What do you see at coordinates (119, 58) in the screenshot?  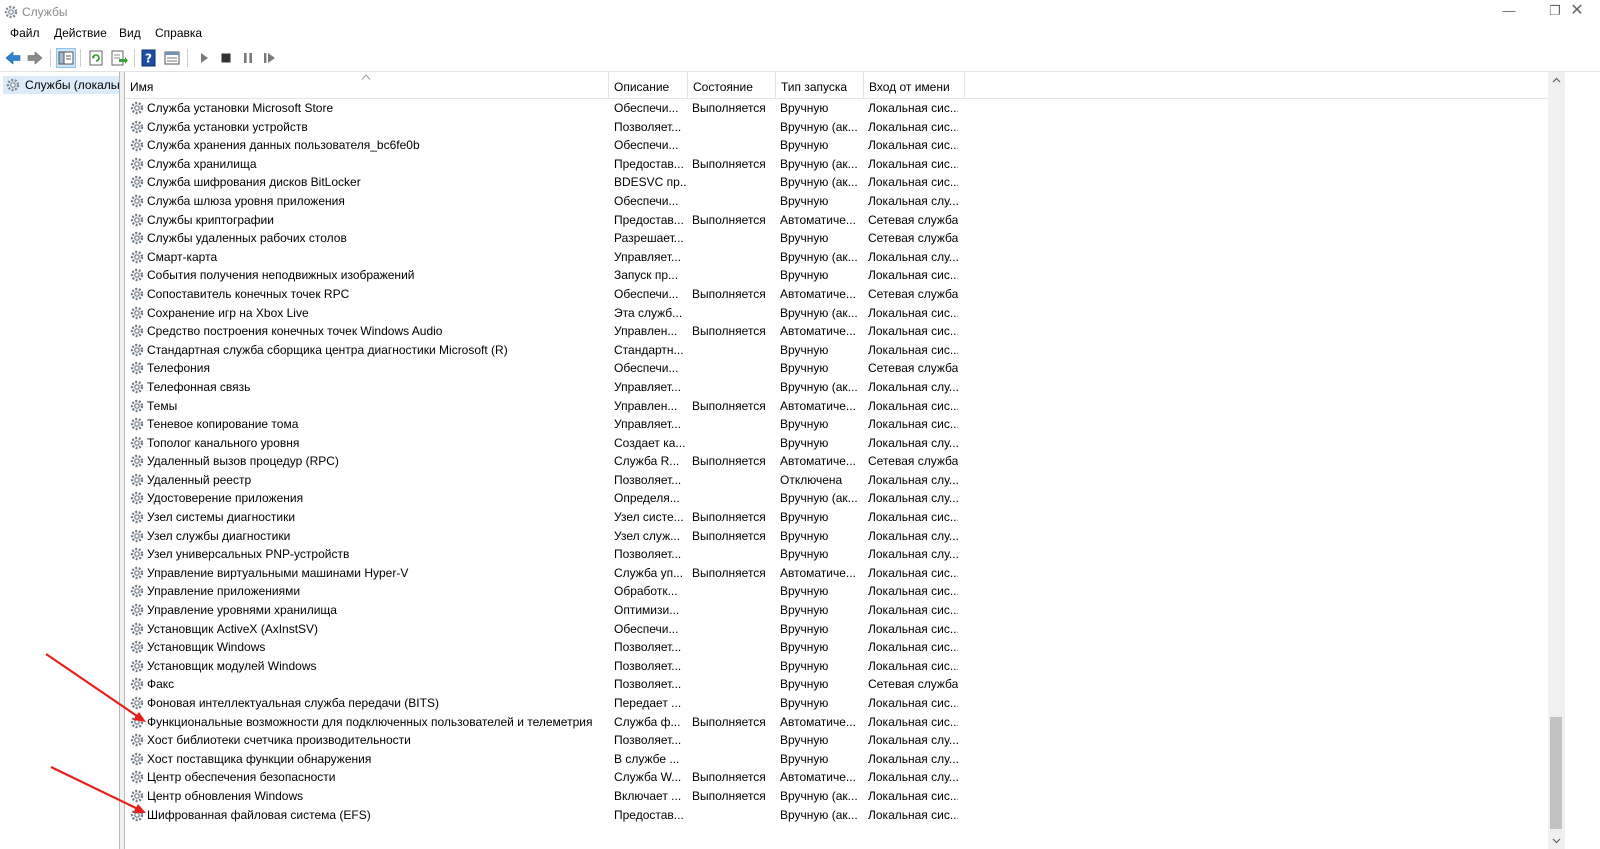 I see `export-list-icon` at bounding box center [119, 58].